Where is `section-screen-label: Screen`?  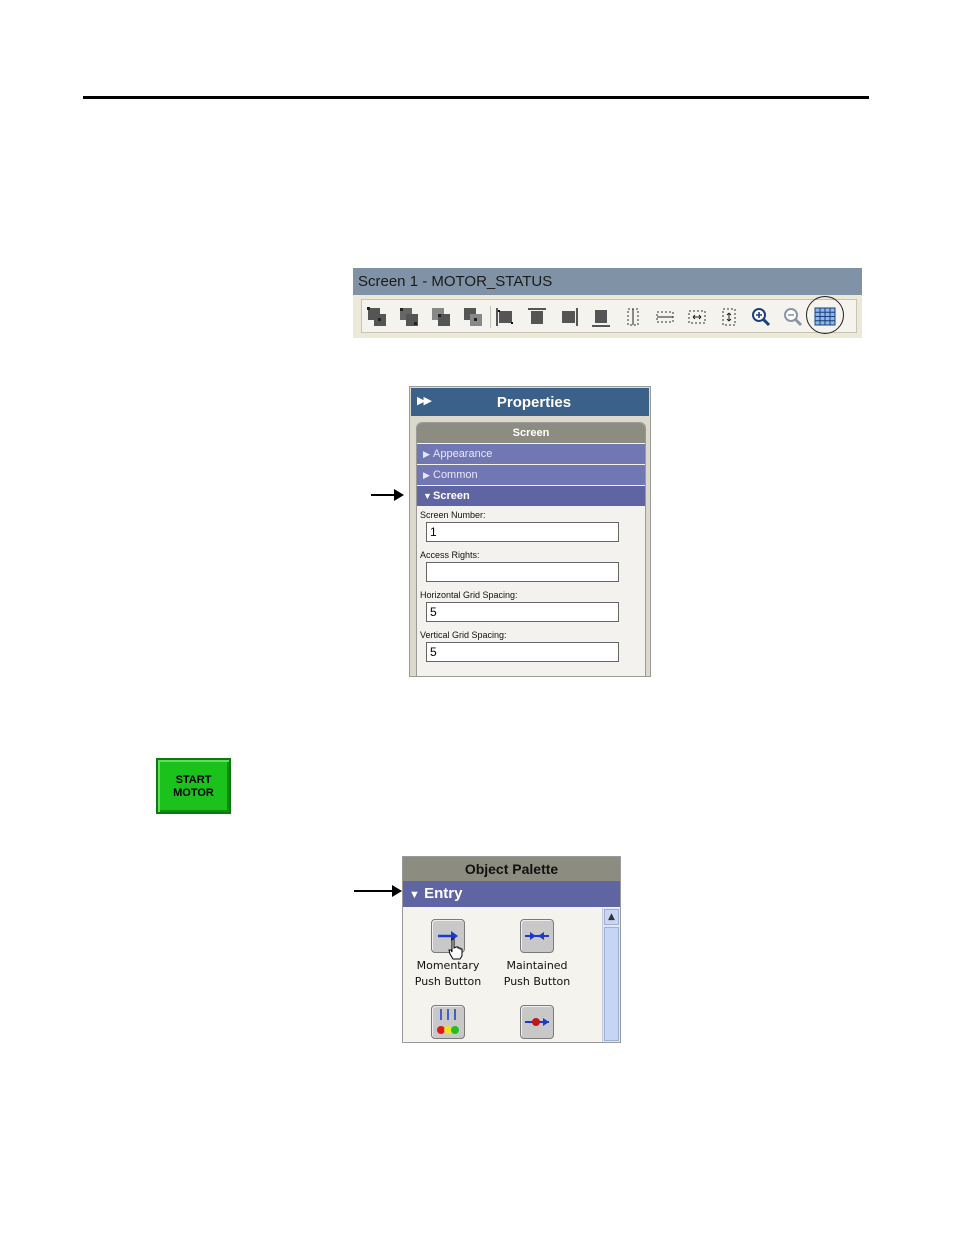 section-screen-label: Screen is located at coordinates (451, 496).